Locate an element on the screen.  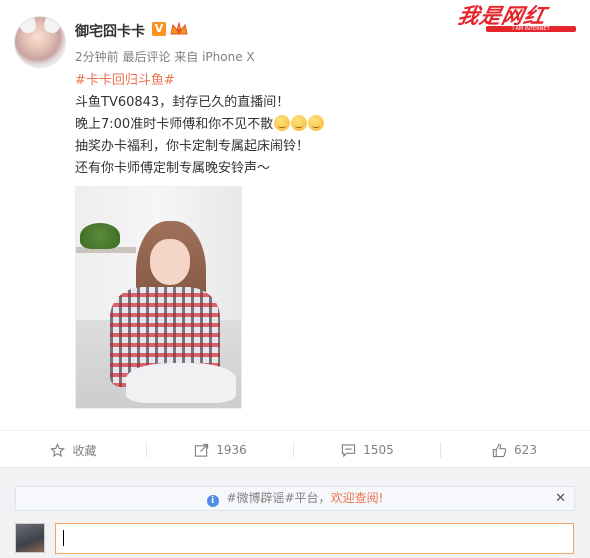
close-icon: ✕ is located at coordinates (560, 498).